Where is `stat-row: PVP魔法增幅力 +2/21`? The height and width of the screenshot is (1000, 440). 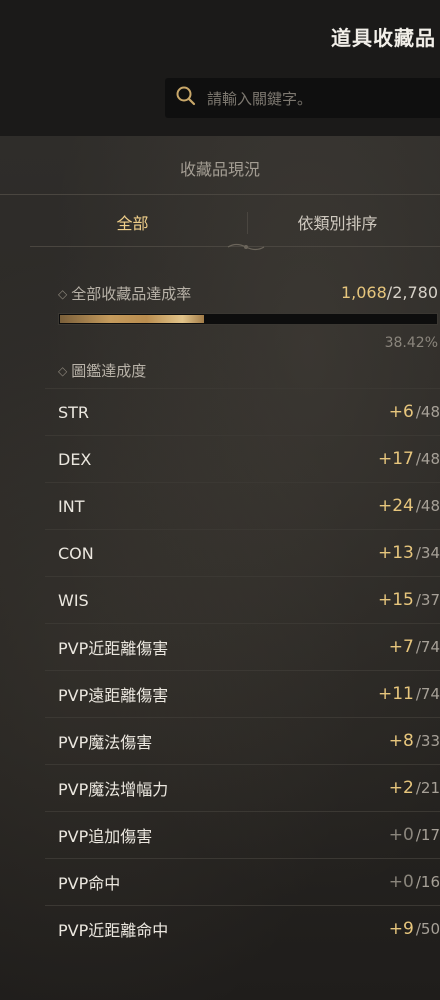
stat-row: PVP魔法增幅力 +2/21 is located at coordinates (242, 787).